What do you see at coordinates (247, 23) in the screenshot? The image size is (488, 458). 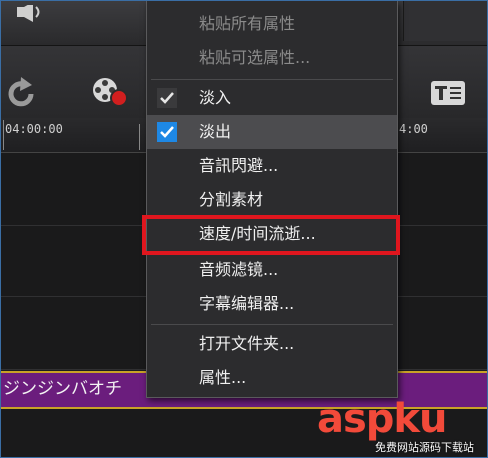 I see `menu-item-label: 粘贴所有属性` at bounding box center [247, 23].